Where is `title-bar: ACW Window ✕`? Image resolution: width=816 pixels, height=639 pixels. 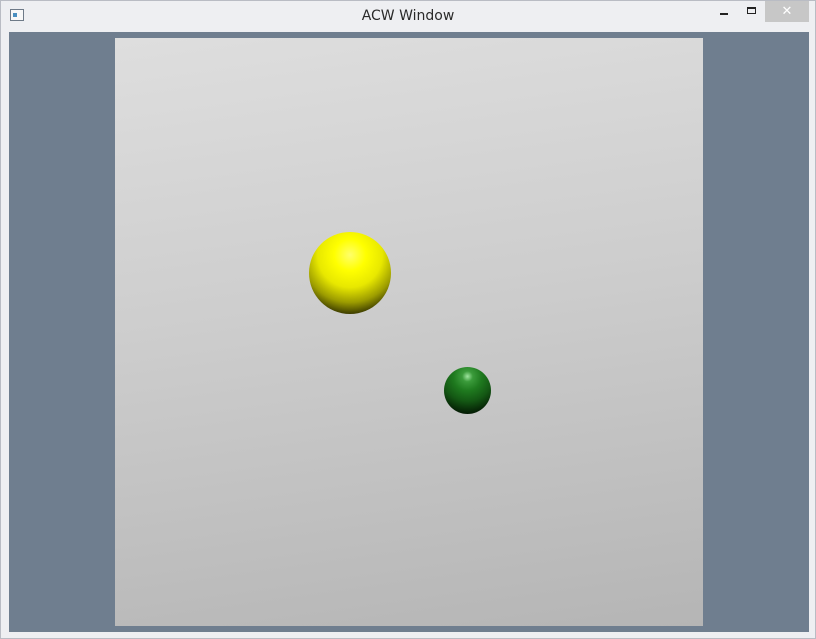
title-bar: ACW Window ✕ is located at coordinates (408, 16).